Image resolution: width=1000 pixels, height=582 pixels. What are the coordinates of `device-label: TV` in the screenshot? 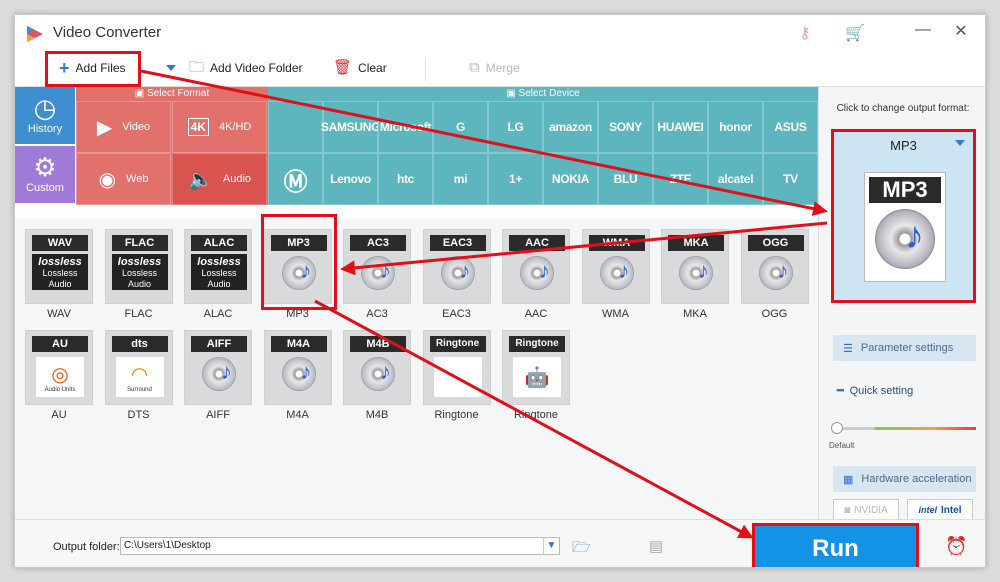 It's located at (790, 179).